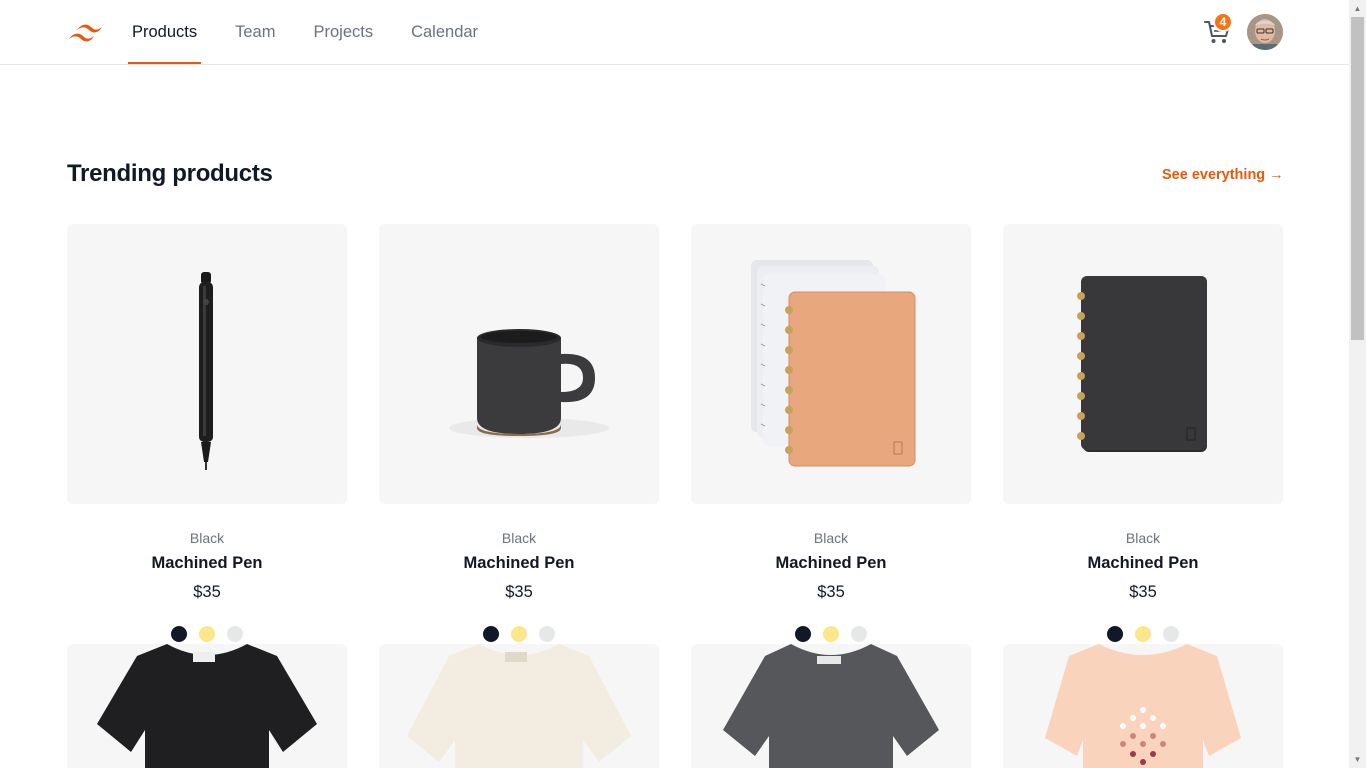  Describe the element at coordinates (343, 32) in the screenshot. I see `nav-projects: Projects` at that location.